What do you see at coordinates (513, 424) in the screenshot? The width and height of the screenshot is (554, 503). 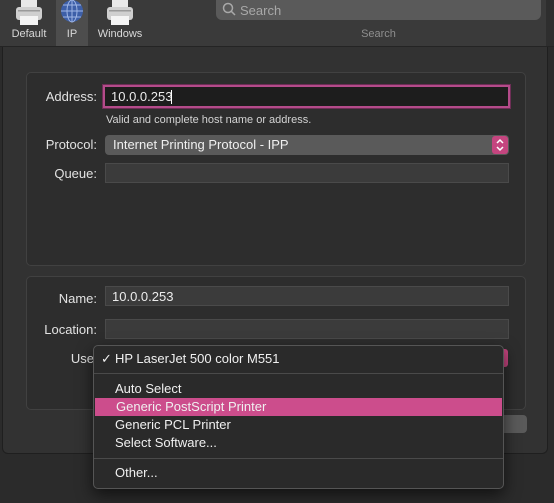 I see `add-button` at bounding box center [513, 424].